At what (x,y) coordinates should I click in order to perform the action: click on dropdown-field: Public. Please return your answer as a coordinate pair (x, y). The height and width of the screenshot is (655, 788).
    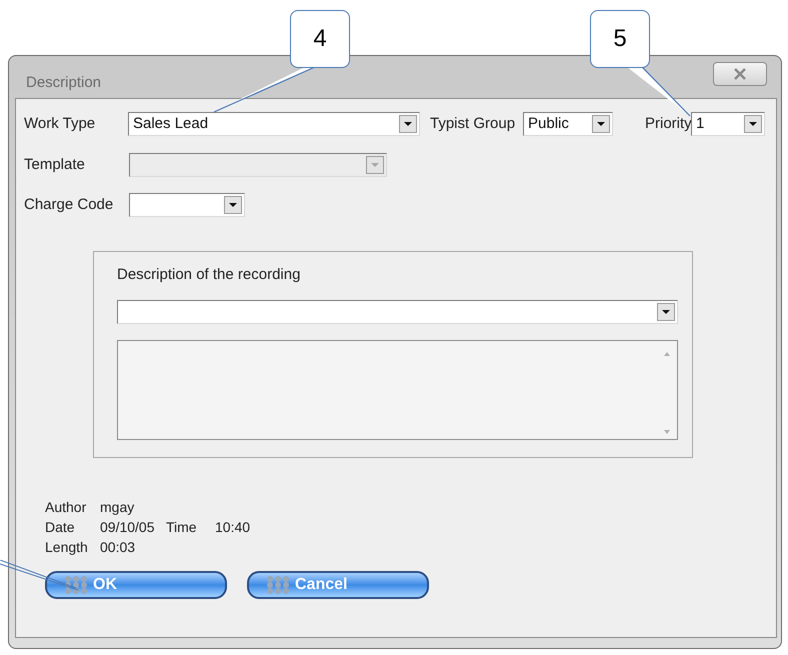
    Looking at the image, I should click on (568, 124).